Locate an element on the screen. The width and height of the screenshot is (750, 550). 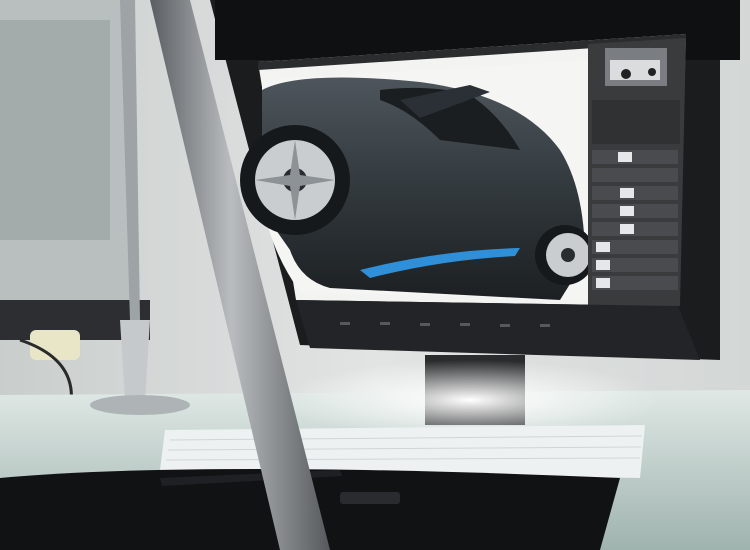
tablet-pen-holder is located at coordinates (370, 498).